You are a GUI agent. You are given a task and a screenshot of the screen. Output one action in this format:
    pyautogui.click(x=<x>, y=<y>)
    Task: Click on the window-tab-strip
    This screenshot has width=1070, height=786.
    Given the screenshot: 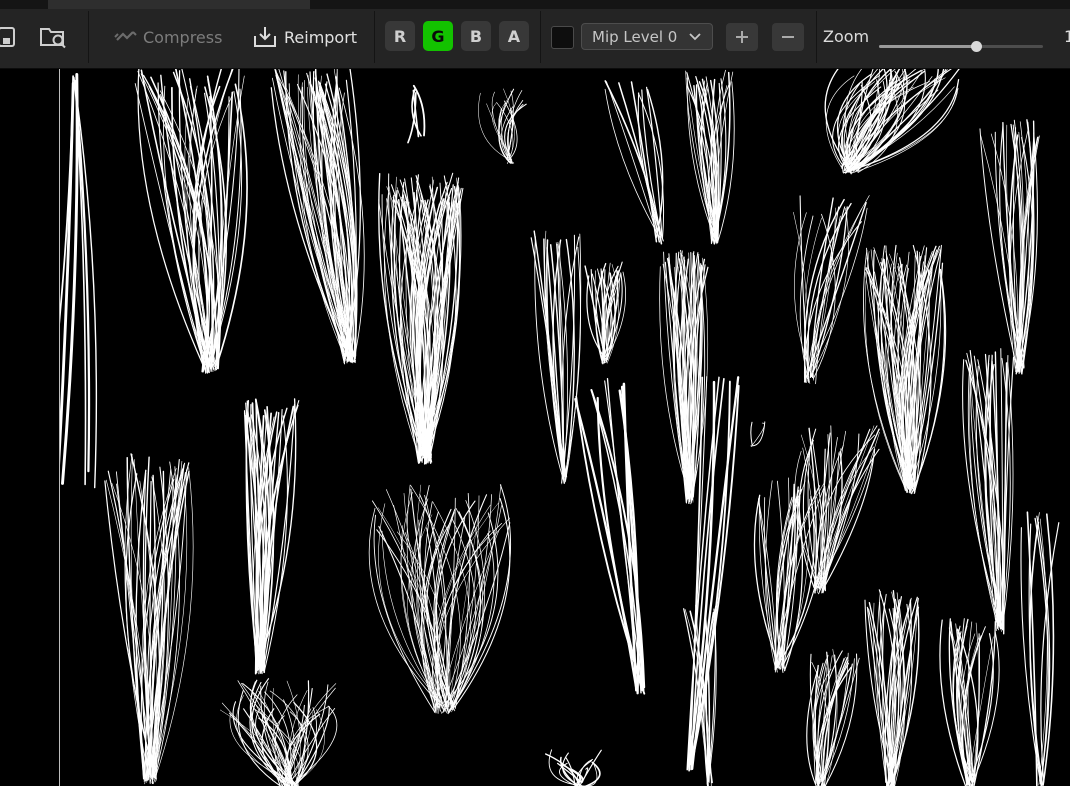 What is the action you would take?
    pyautogui.click(x=535, y=4)
    